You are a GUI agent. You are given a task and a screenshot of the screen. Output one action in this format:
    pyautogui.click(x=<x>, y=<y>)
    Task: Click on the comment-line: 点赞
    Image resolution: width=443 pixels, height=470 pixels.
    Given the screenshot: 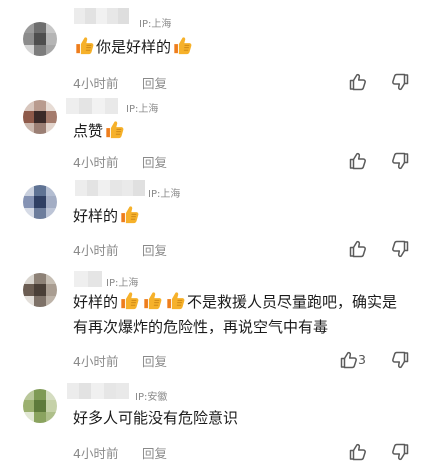 What is the action you would take?
    pyautogui.click(x=99, y=131)
    